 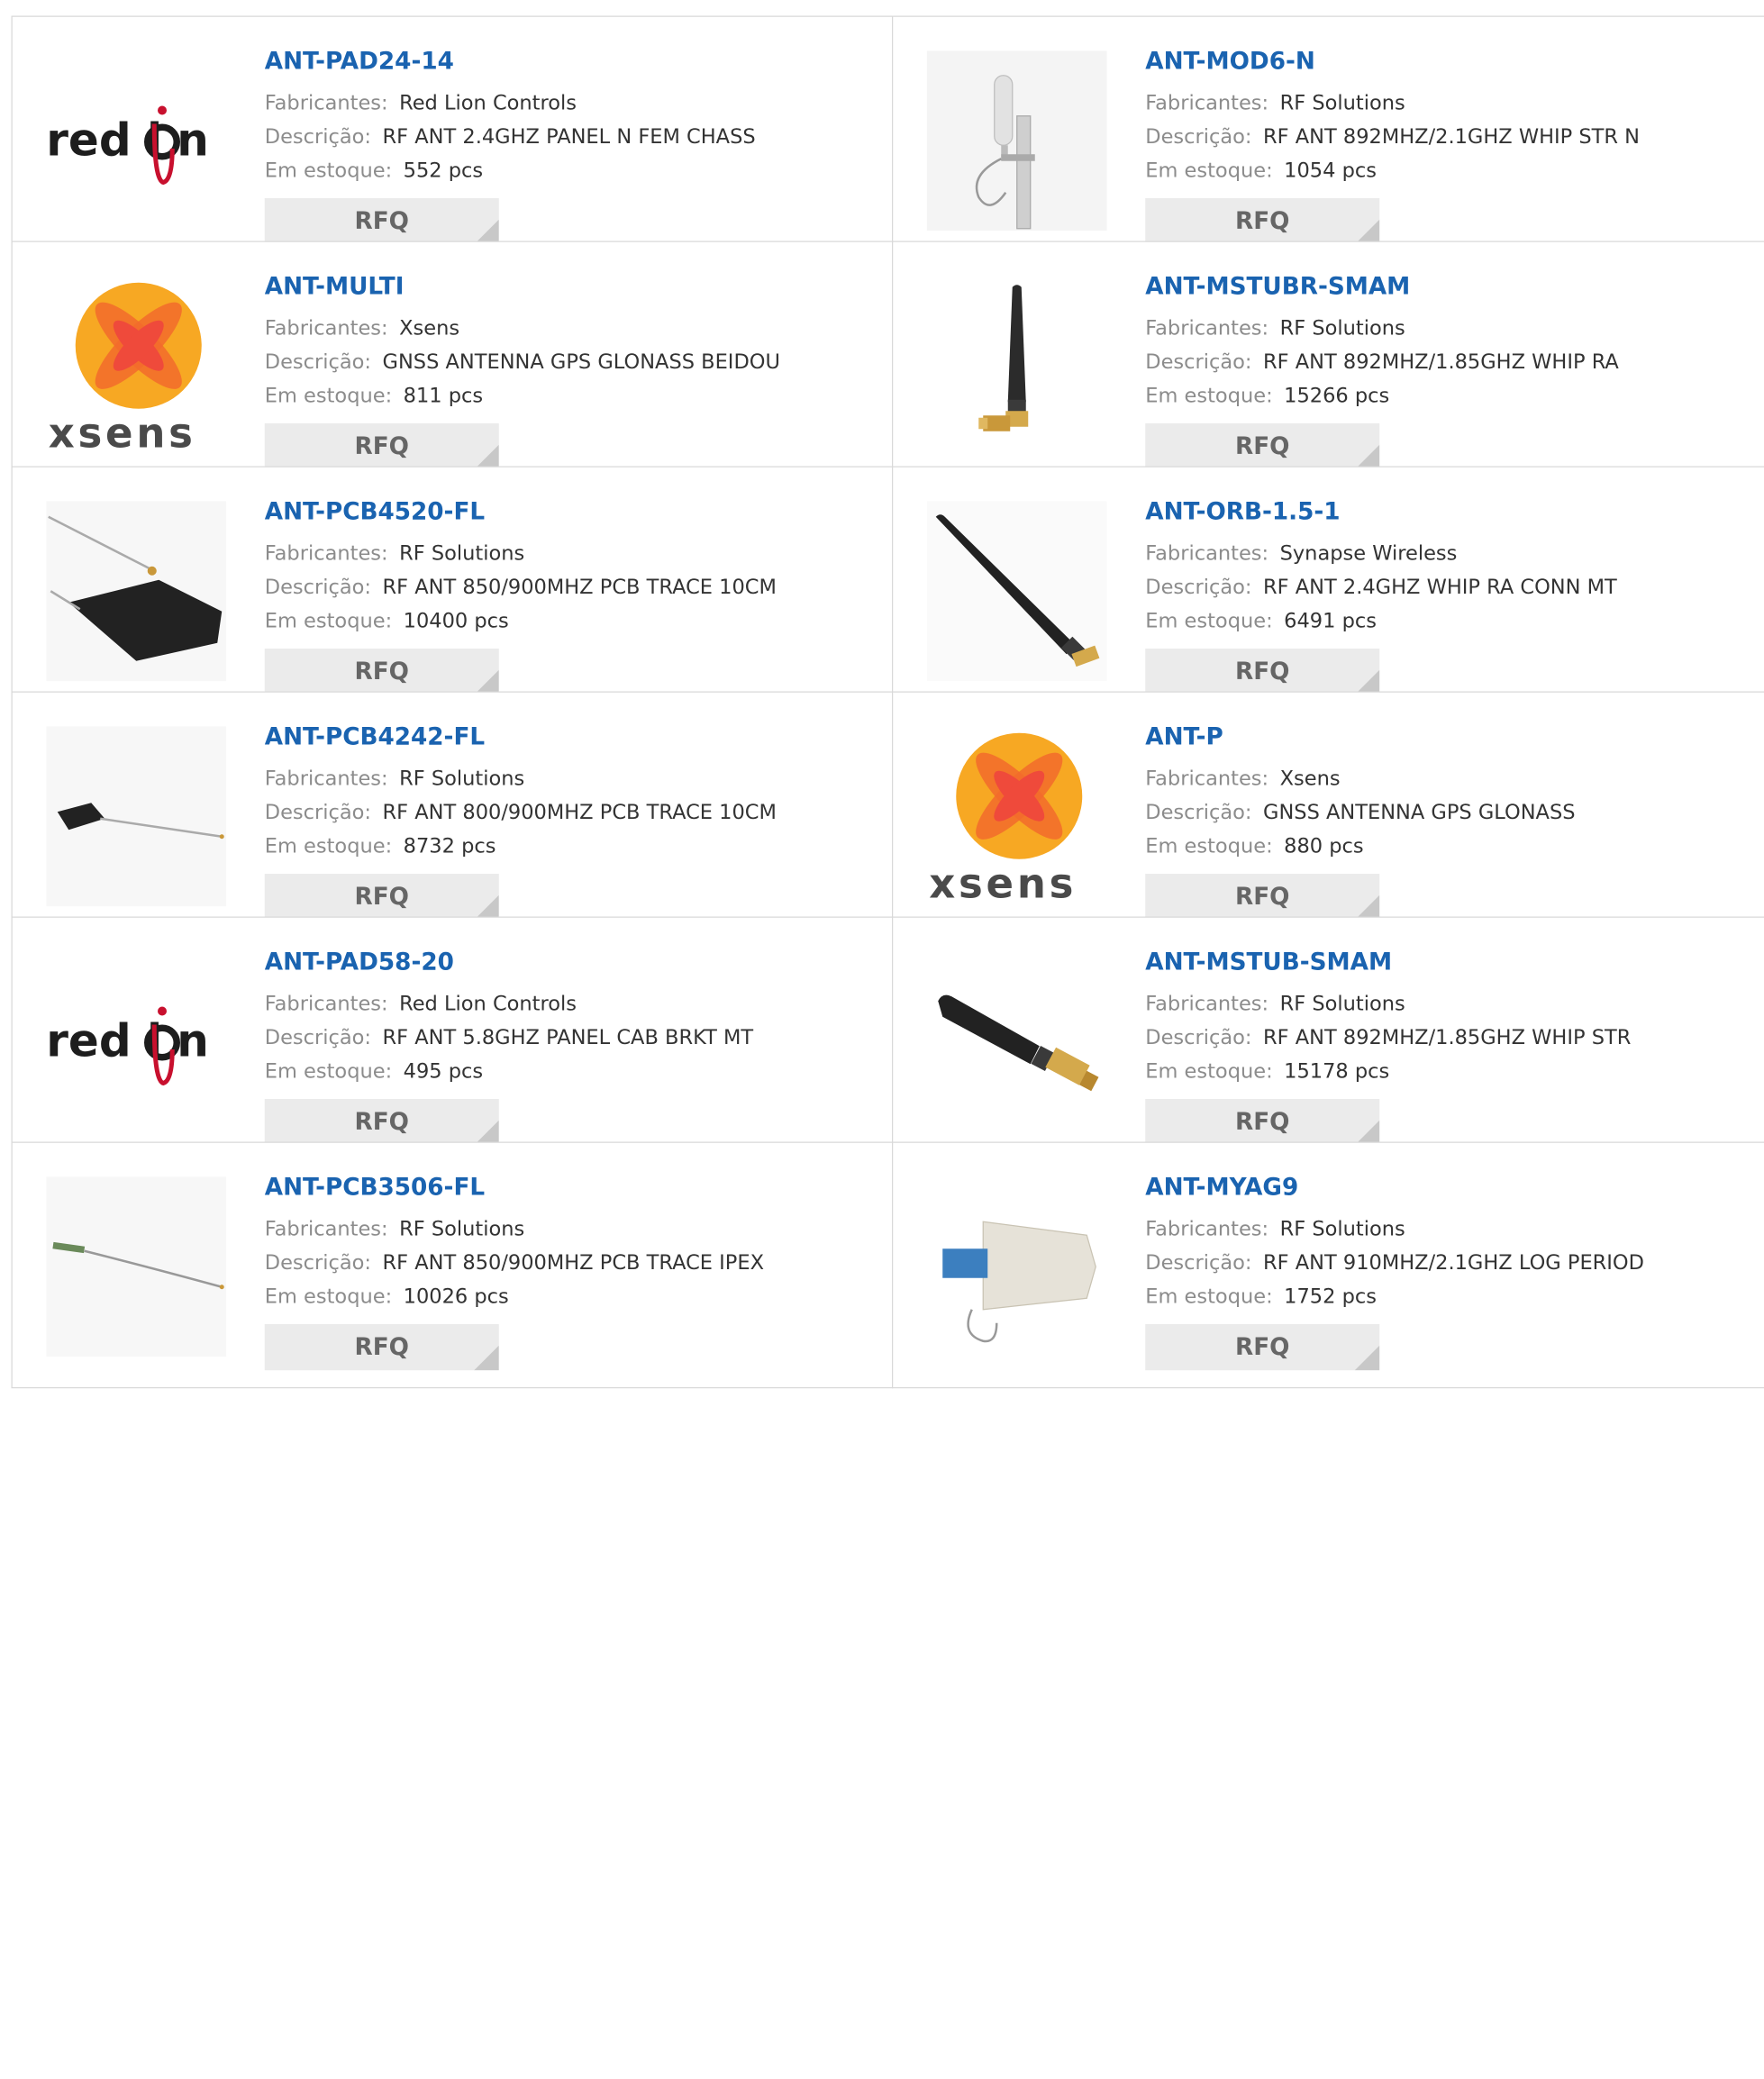 What do you see at coordinates (136, 591) in the screenshot?
I see `pcb-antenna-black-icon` at bounding box center [136, 591].